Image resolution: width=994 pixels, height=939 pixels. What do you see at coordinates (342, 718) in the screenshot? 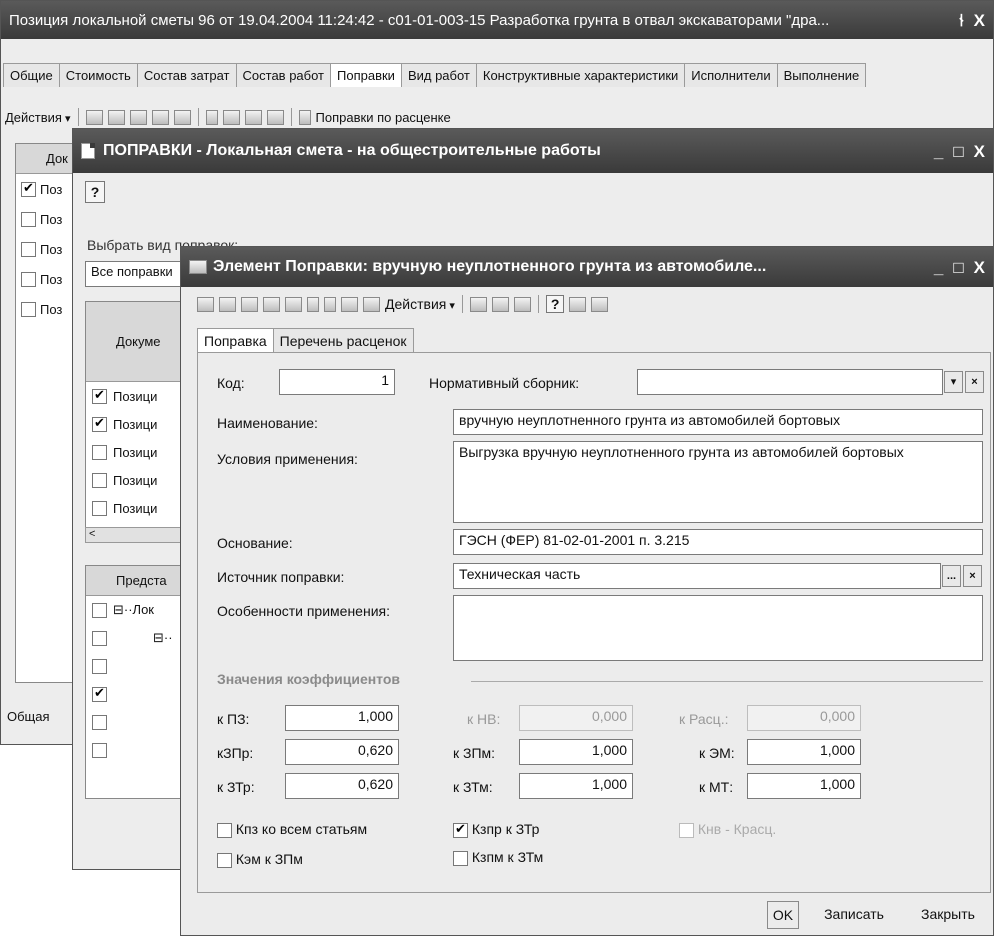
I see `k-pz-input: 1,000` at bounding box center [342, 718].